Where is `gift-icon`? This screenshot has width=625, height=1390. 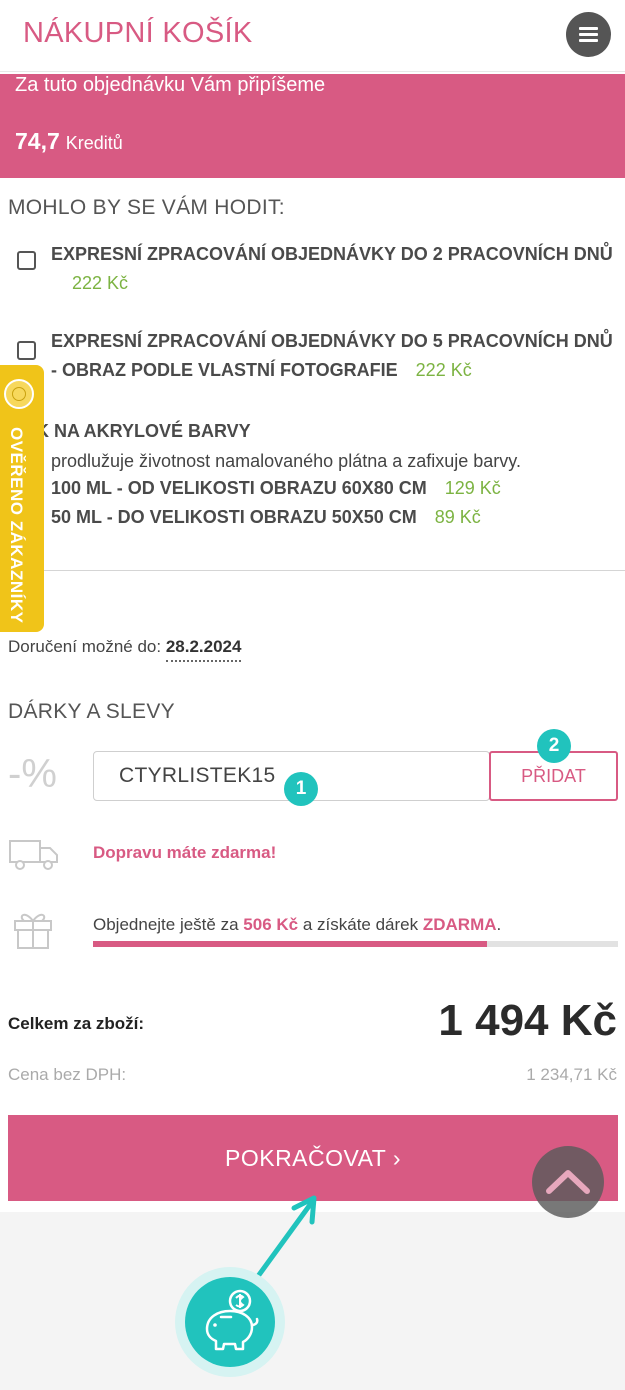
gift-icon is located at coordinates (33, 931).